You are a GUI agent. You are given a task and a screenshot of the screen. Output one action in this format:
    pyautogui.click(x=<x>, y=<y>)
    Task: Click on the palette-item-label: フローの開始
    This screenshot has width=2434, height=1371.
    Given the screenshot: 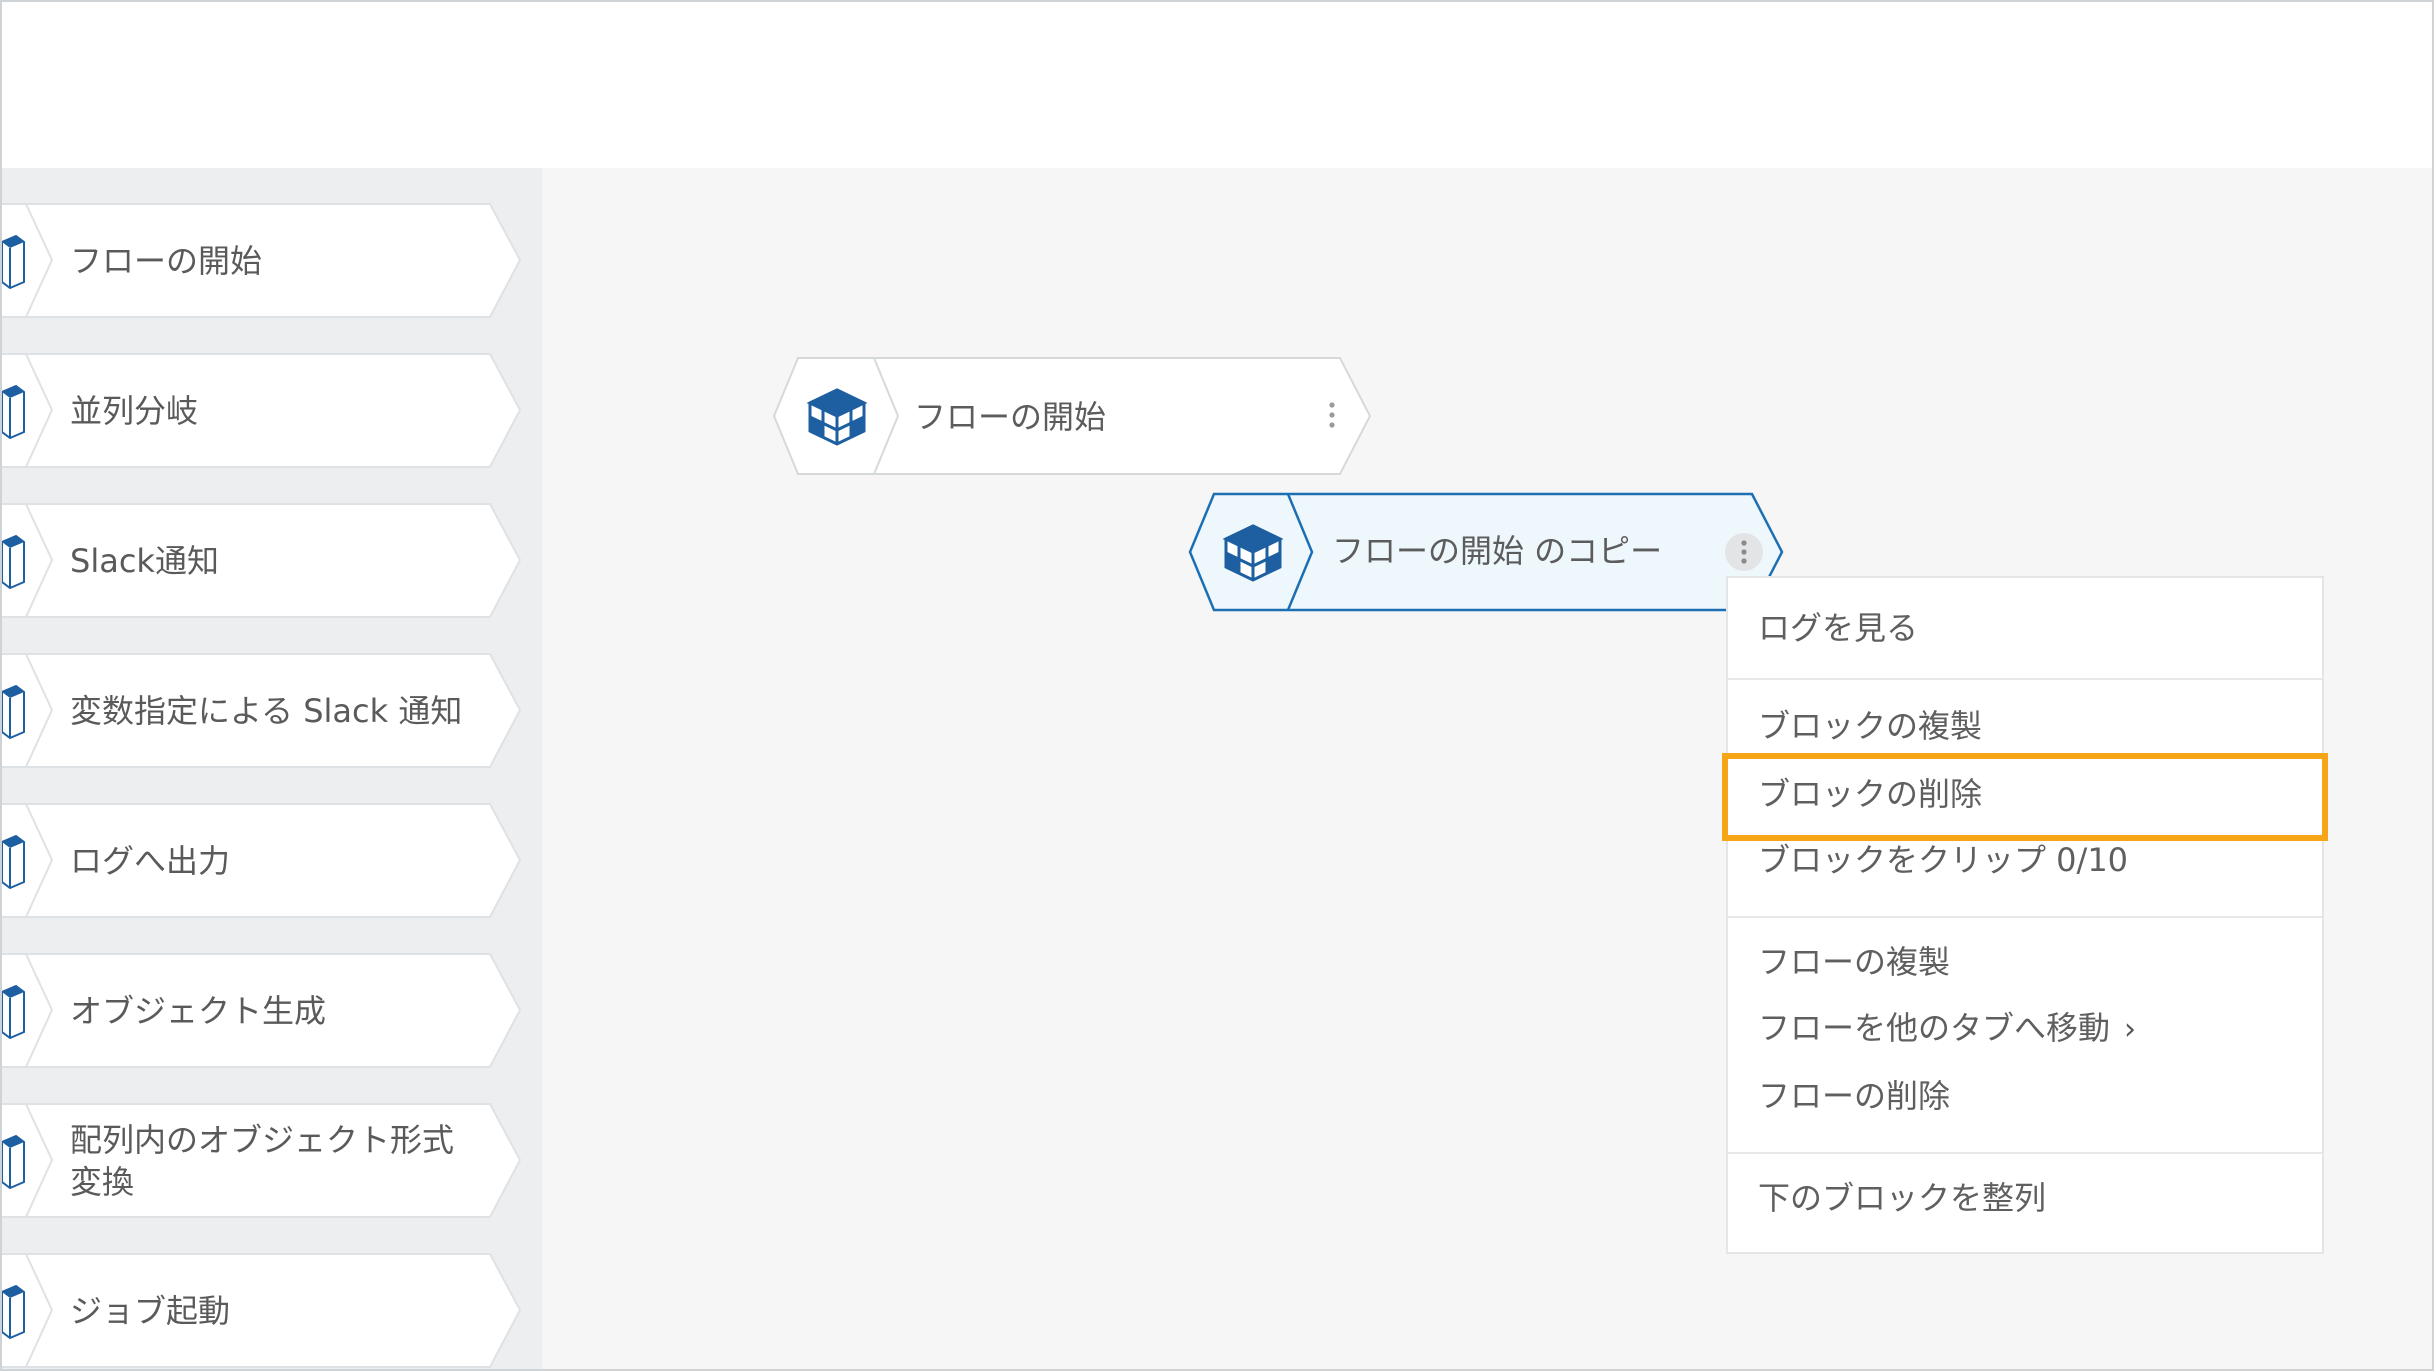 What is the action you would take?
    pyautogui.click(x=166, y=260)
    